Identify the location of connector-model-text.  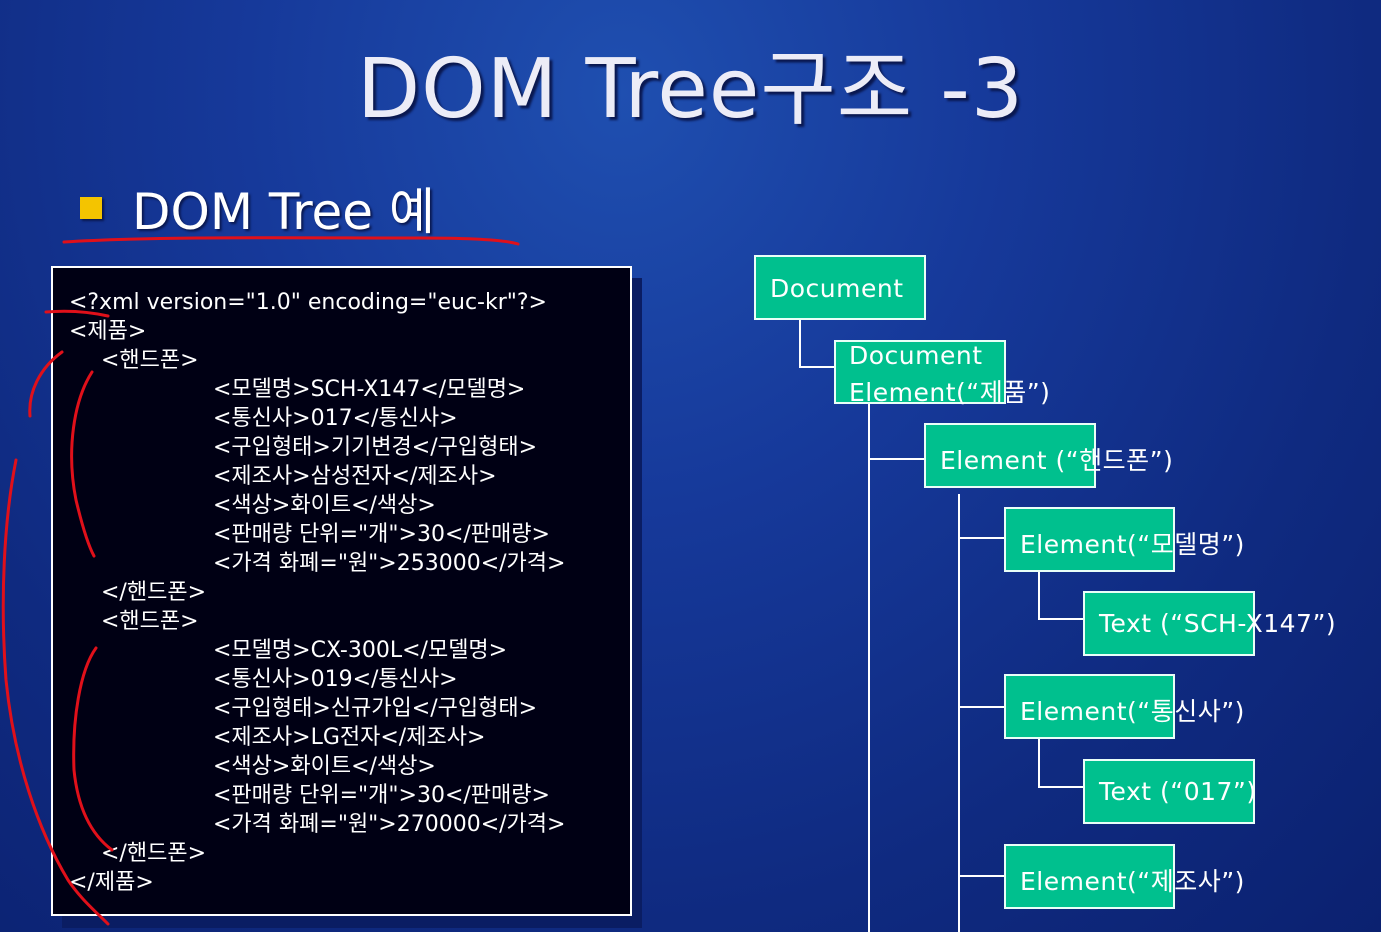
(1061, 595).